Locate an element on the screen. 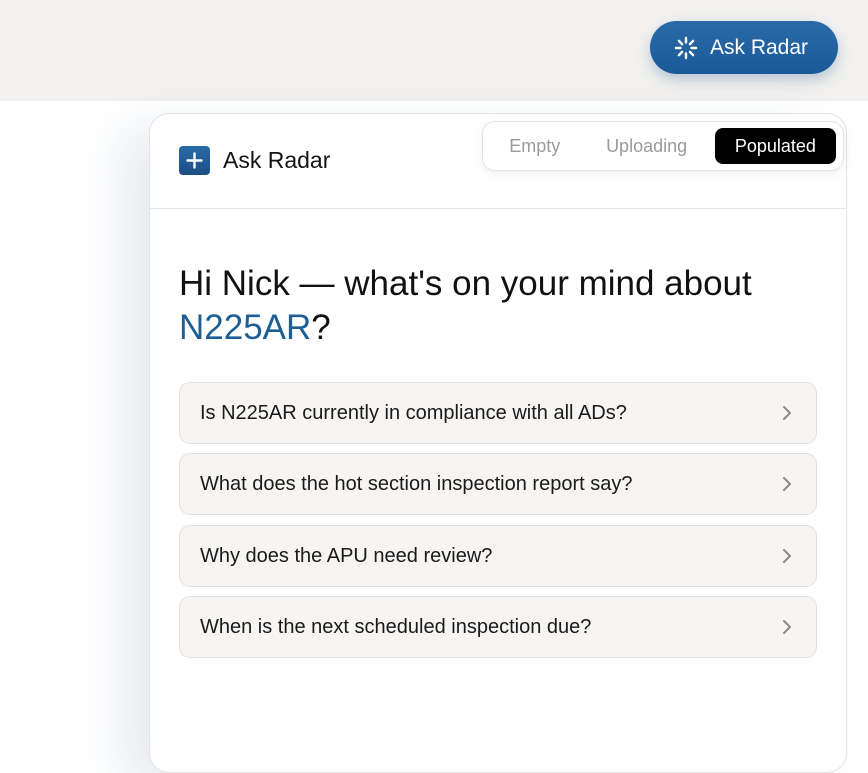  ask-radar-button-label: Ask Radar is located at coordinates (759, 47).